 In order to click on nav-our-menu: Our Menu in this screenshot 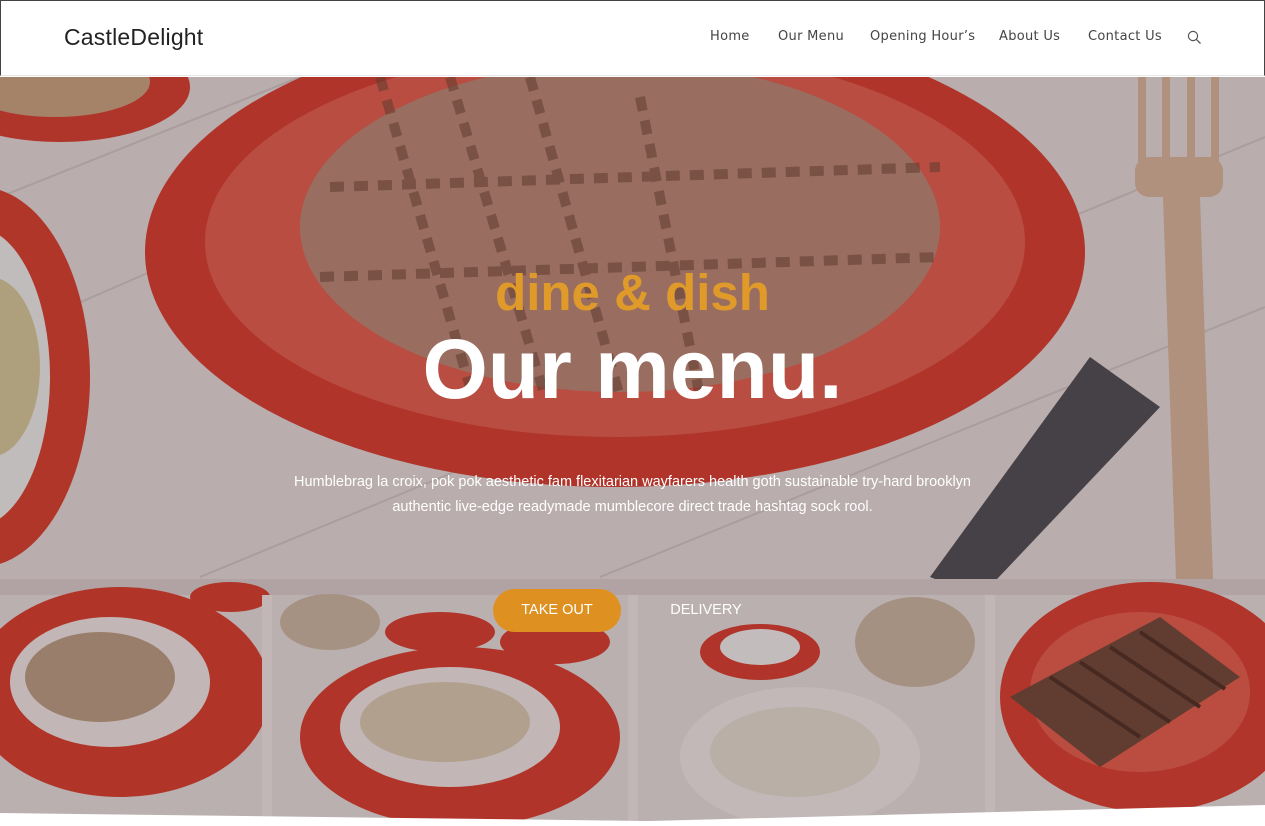, I will do `click(811, 36)`.